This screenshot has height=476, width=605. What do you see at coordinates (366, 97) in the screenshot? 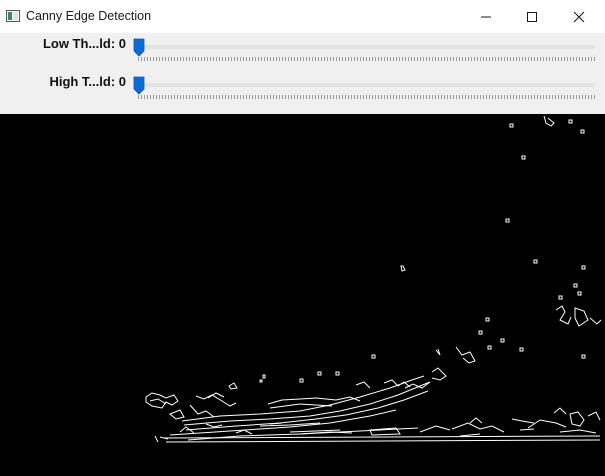
I see `high-threshold-ticks` at bounding box center [366, 97].